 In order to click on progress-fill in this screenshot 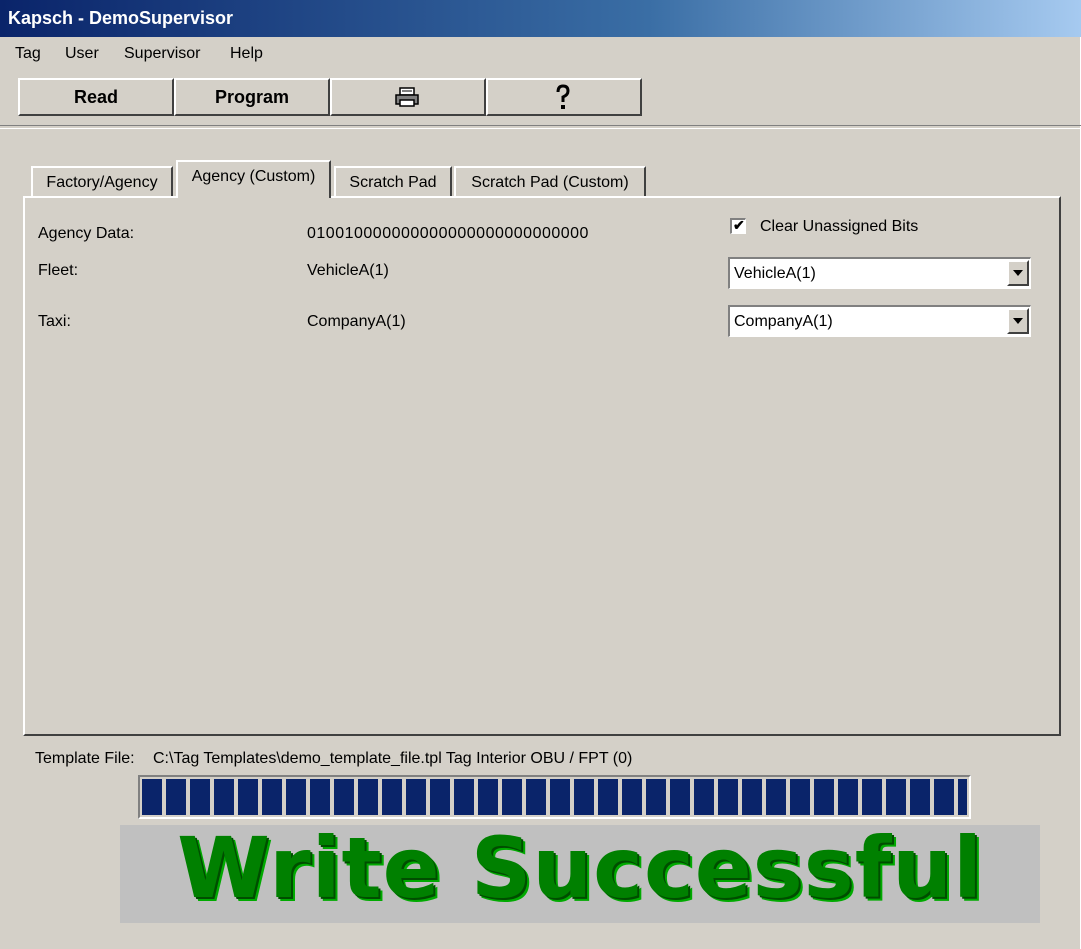, I will do `click(554, 797)`.